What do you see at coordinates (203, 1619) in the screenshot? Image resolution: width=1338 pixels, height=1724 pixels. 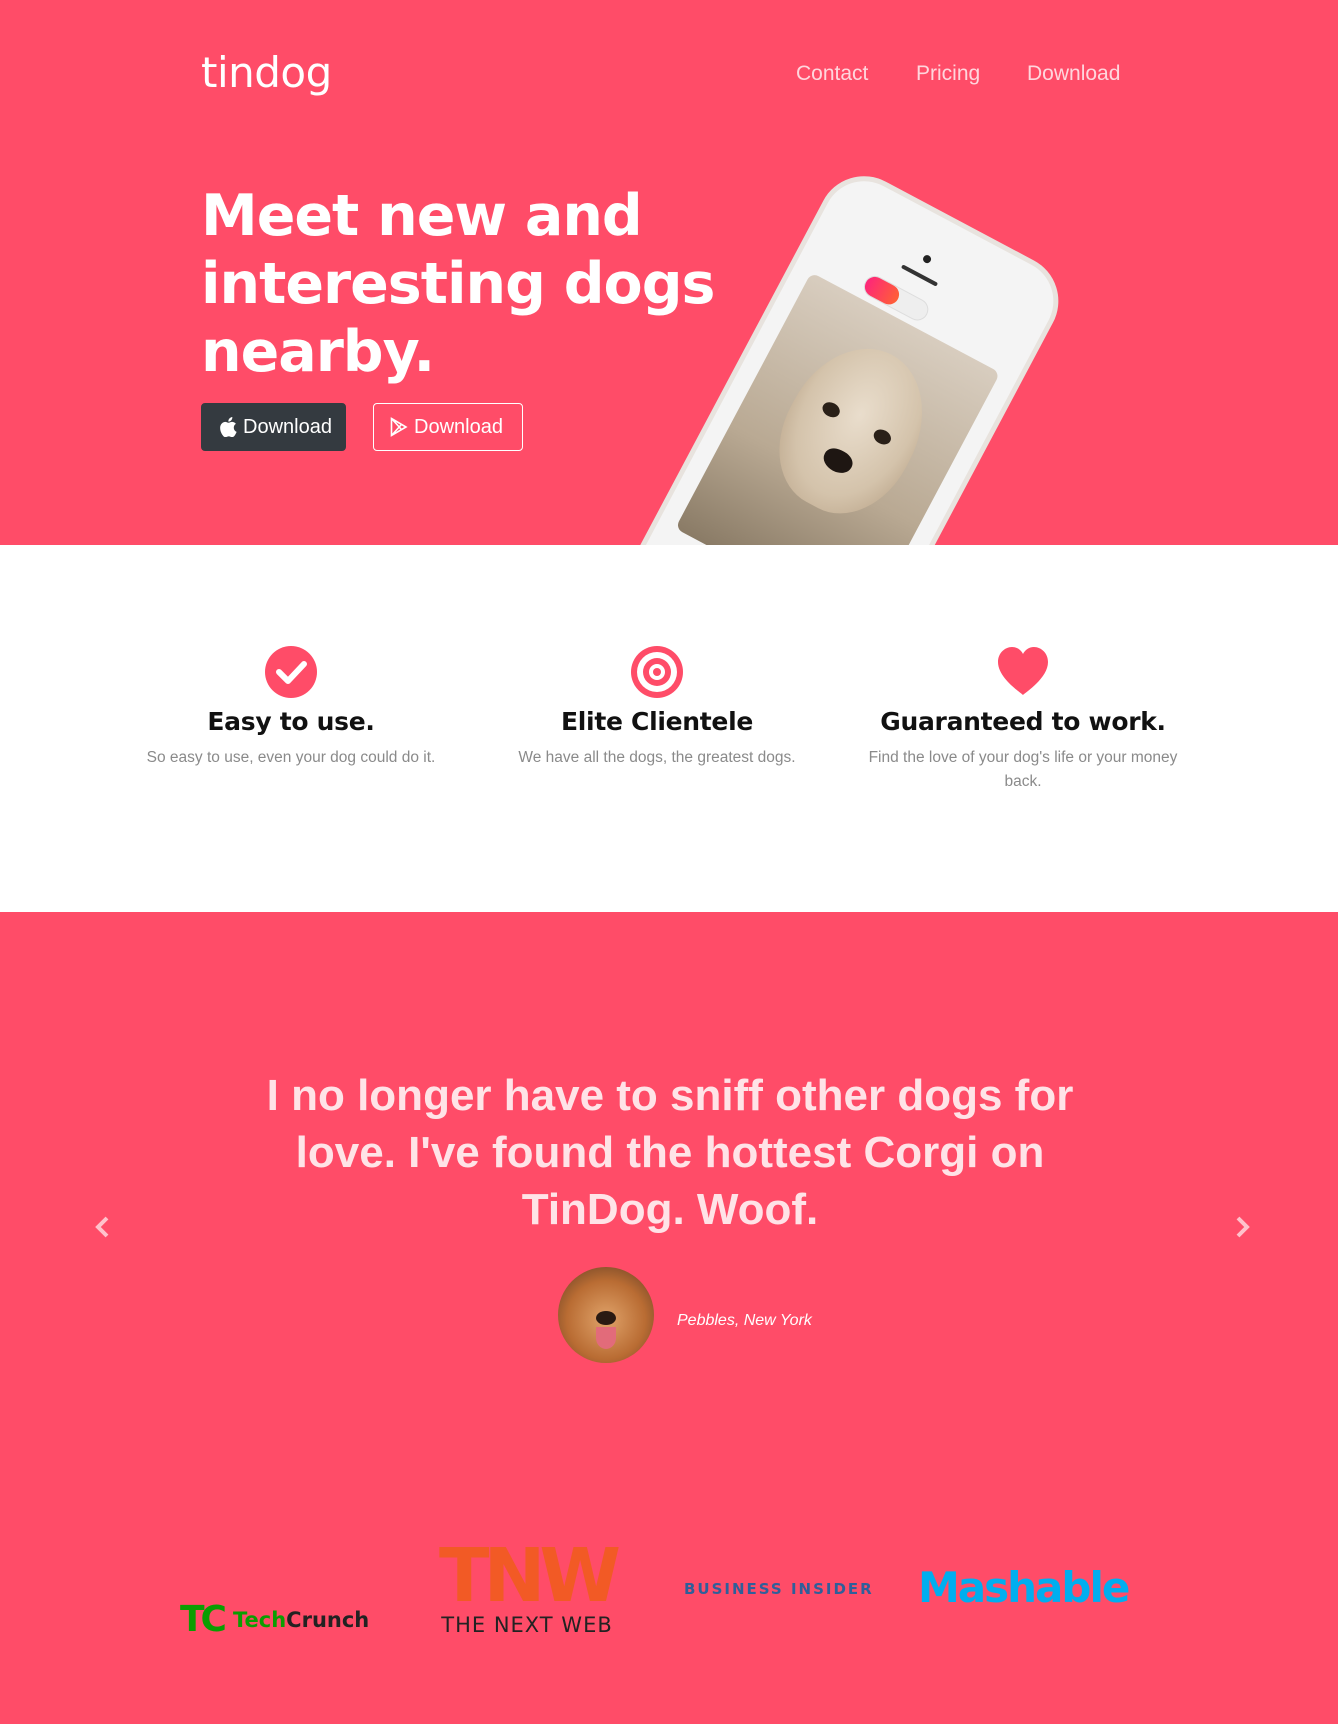 I see `techcrunch-mark: TC` at bounding box center [203, 1619].